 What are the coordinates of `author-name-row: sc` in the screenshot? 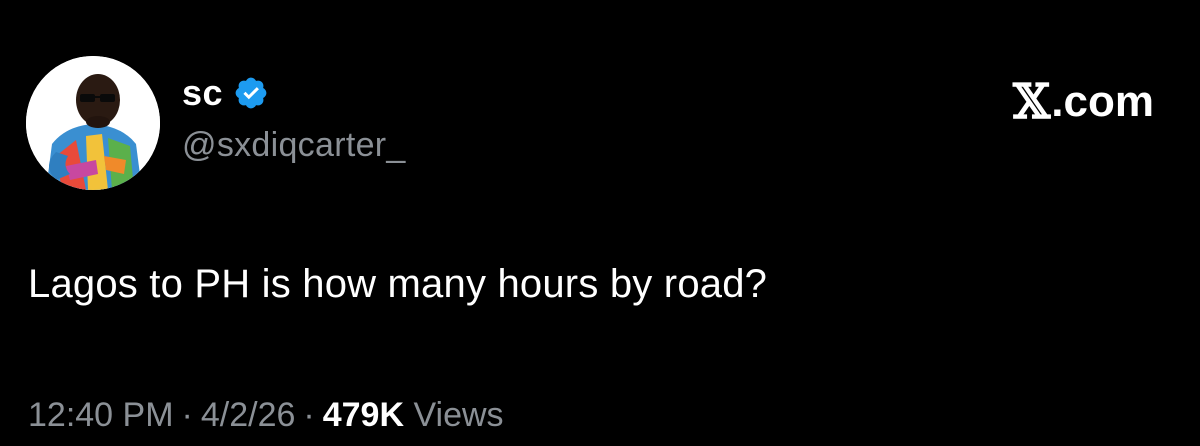 It's located at (225, 93).